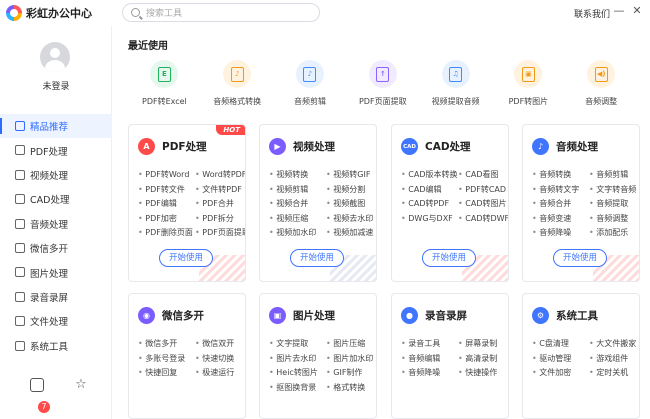 The image size is (650, 419). What do you see at coordinates (614, 359) in the screenshot?
I see `feature-item: 游戏组件` at bounding box center [614, 359].